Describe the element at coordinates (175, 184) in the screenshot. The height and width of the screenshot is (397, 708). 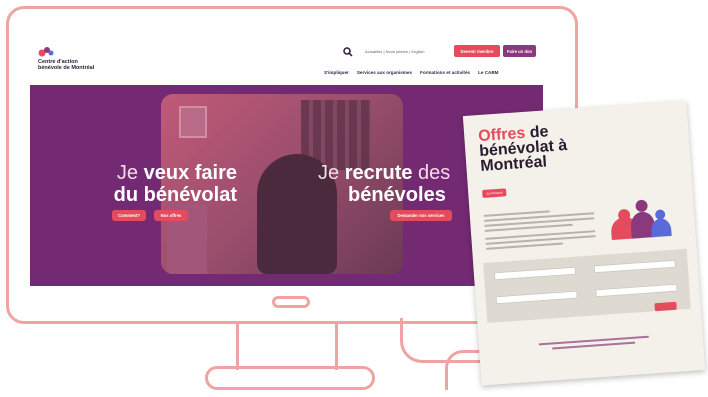
I see `hero-volunteer-heading: Je veux faire du bénévolat` at that location.